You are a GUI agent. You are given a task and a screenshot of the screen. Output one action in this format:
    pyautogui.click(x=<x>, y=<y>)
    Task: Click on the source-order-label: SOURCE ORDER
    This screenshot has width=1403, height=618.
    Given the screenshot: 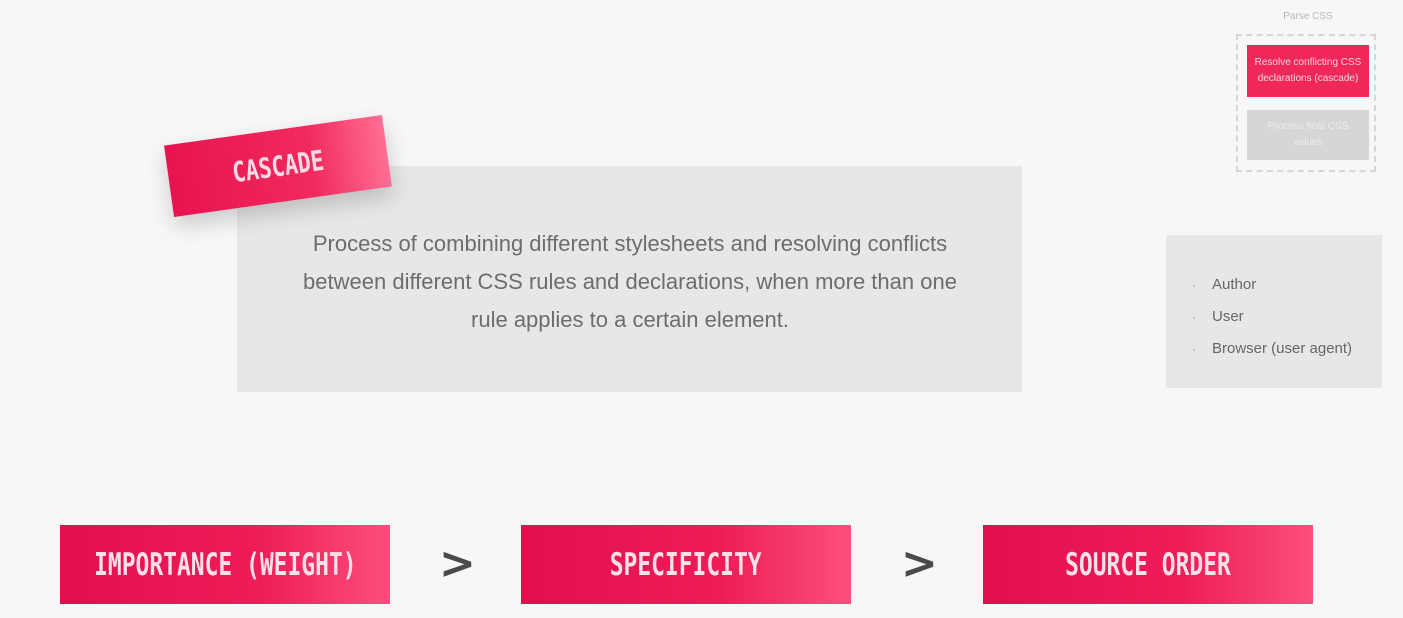 What is the action you would take?
    pyautogui.click(x=1148, y=564)
    